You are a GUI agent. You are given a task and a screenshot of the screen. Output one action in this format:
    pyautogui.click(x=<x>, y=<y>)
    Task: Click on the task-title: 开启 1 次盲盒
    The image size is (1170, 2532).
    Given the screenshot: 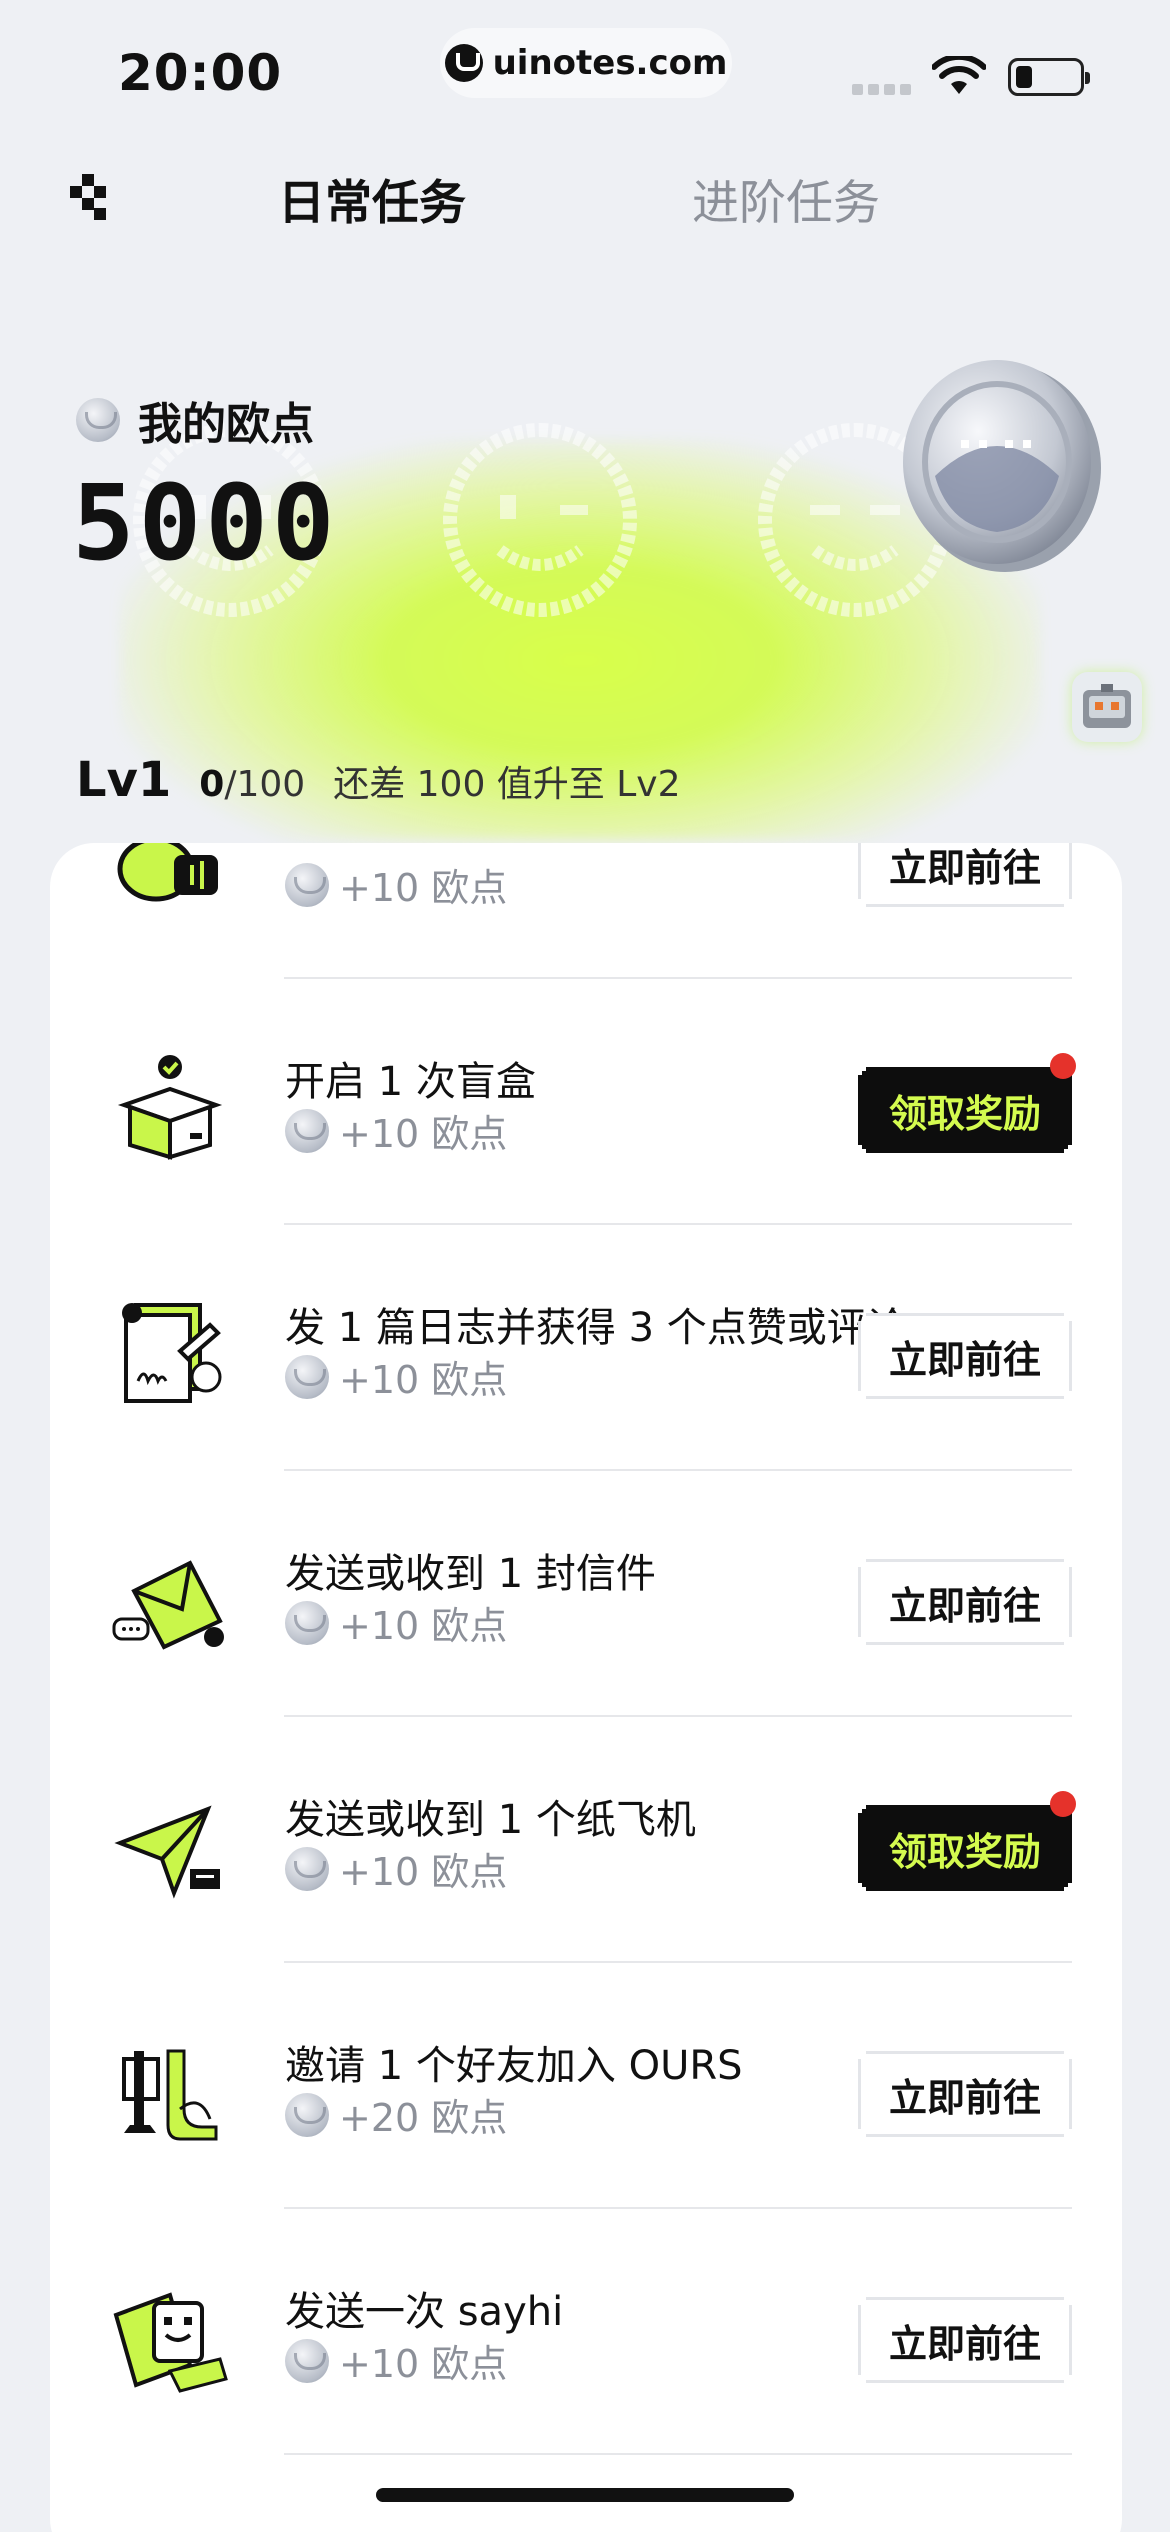 What is the action you would take?
    pyautogui.click(x=410, y=1082)
    